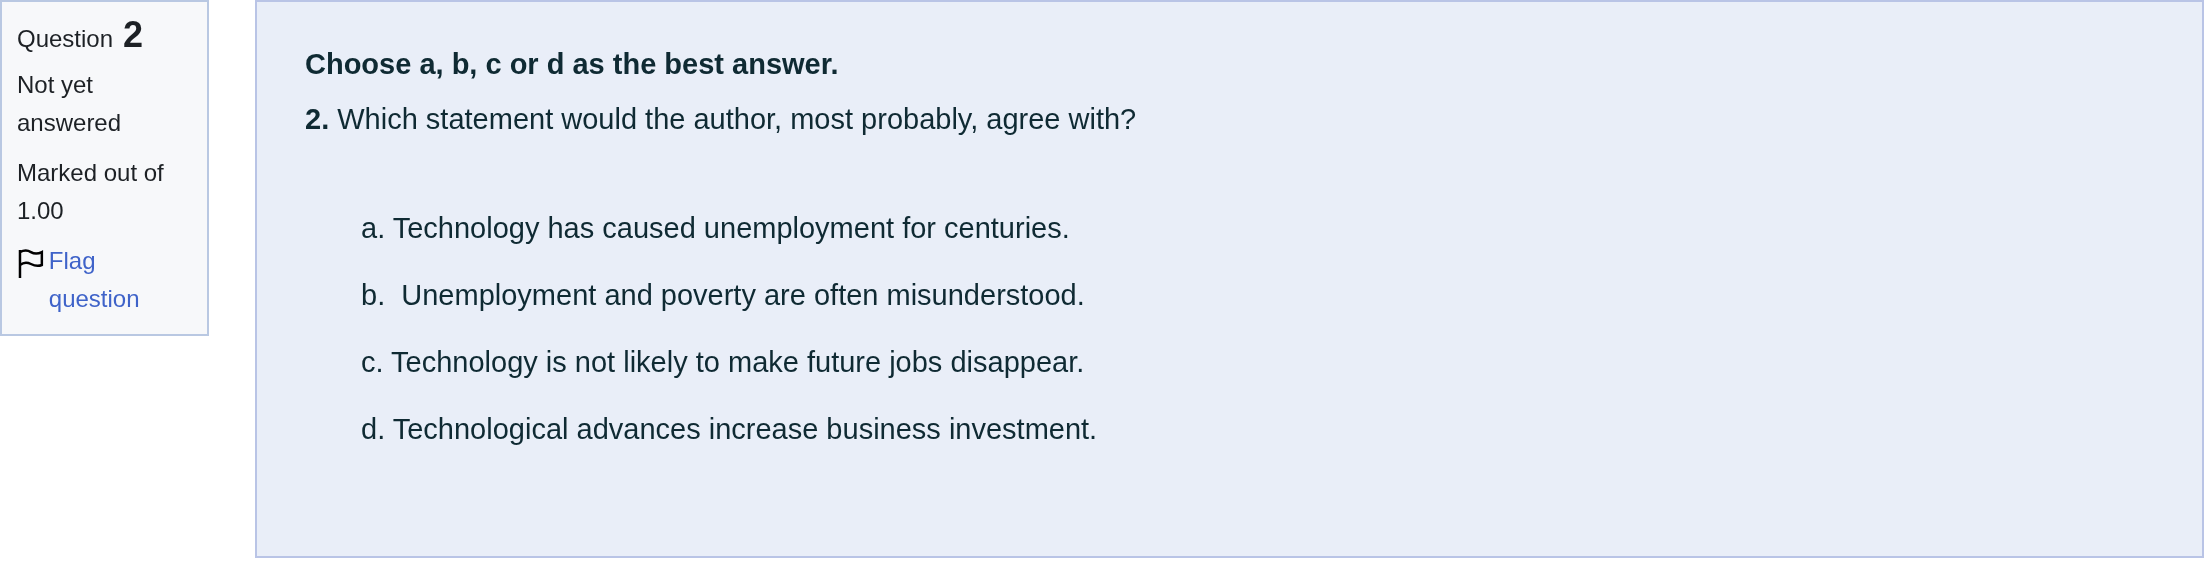 The height and width of the screenshot is (572, 2204). What do you see at coordinates (91, 192) in the screenshot?
I see `grade-text: Marked out of 1.00` at bounding box center [91, 192].